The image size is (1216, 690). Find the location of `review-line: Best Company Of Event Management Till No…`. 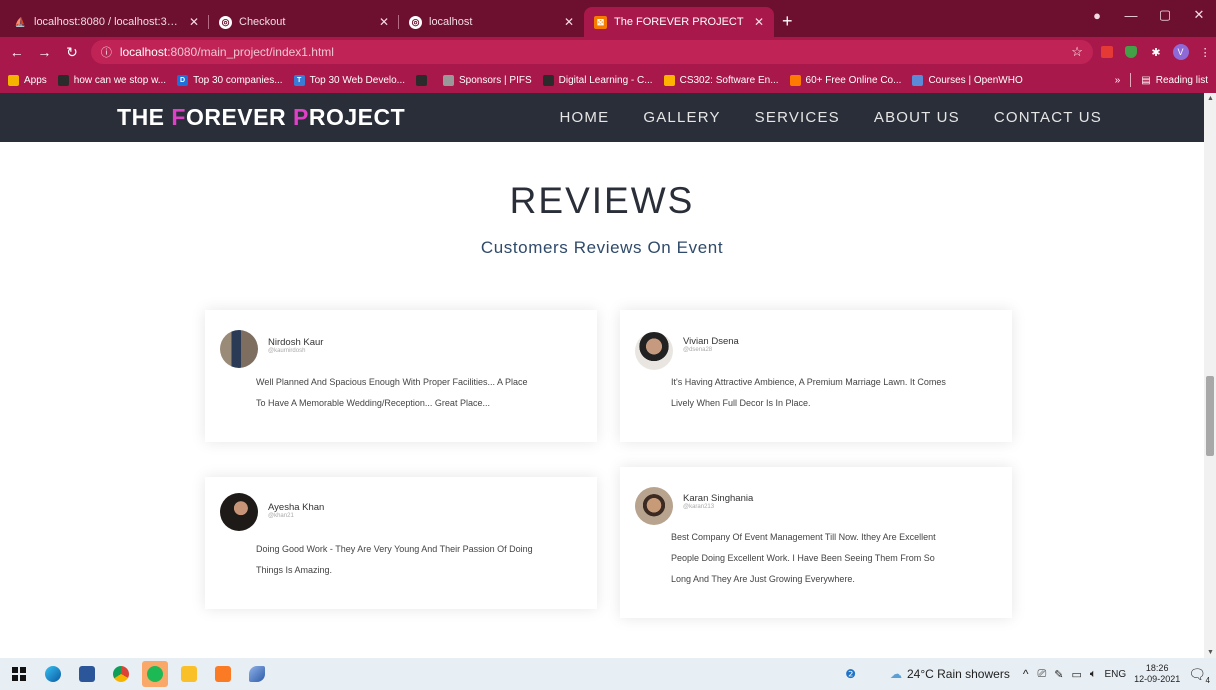

review-line: Best Company Of Event Management Till No… is located at coordinates (803, 537).